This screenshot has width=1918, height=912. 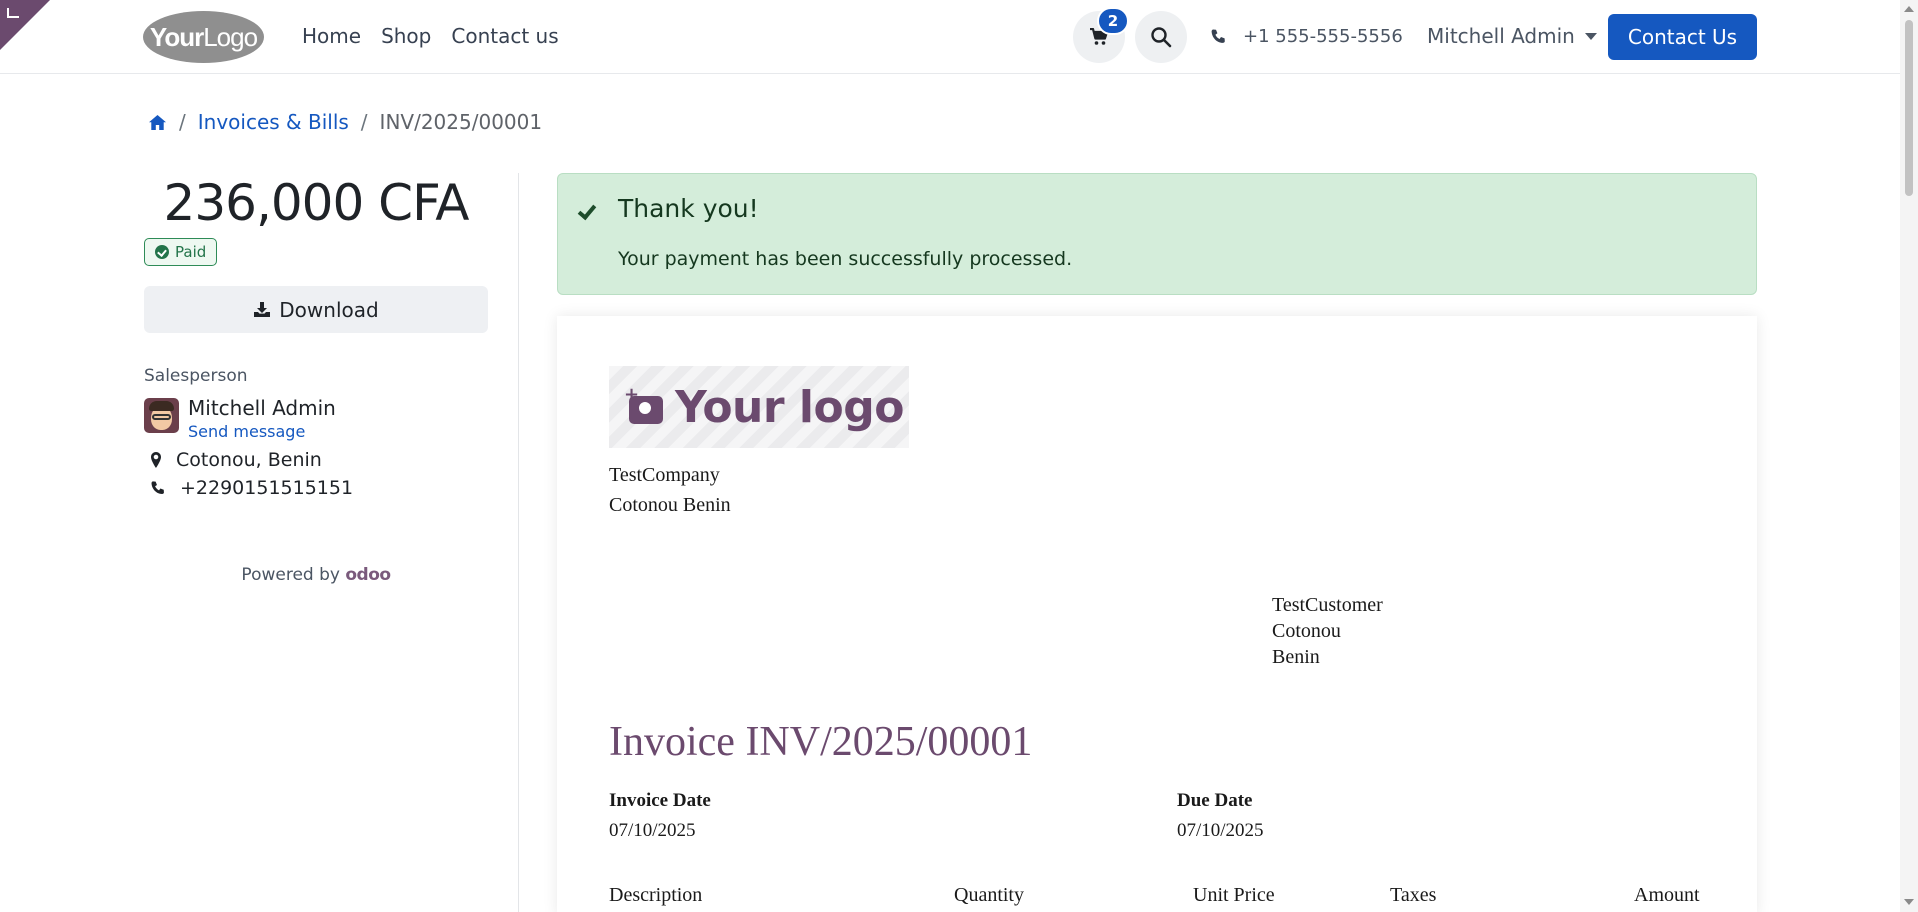 What do you see at coordinates (1220, 830) in the screenshot?
I see `due-date-value: 07/10/2025` at bounding box center [1220, 830].